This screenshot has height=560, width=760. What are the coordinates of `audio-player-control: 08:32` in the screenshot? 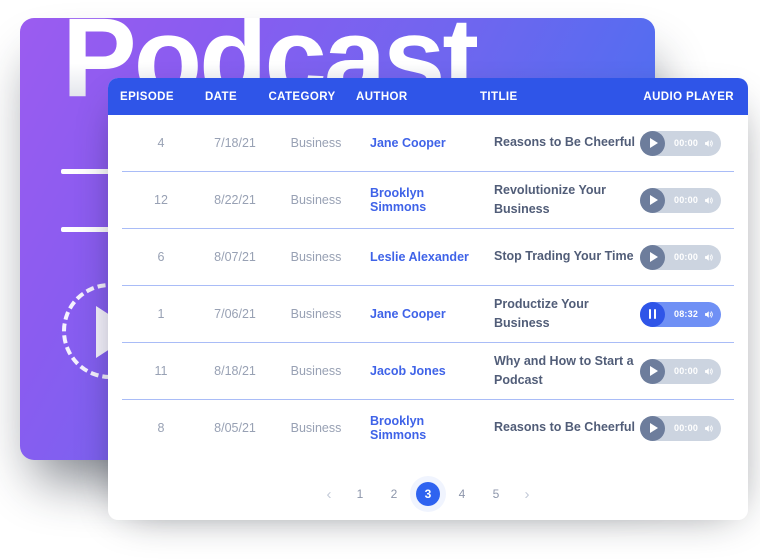 It's located at (681, 314).